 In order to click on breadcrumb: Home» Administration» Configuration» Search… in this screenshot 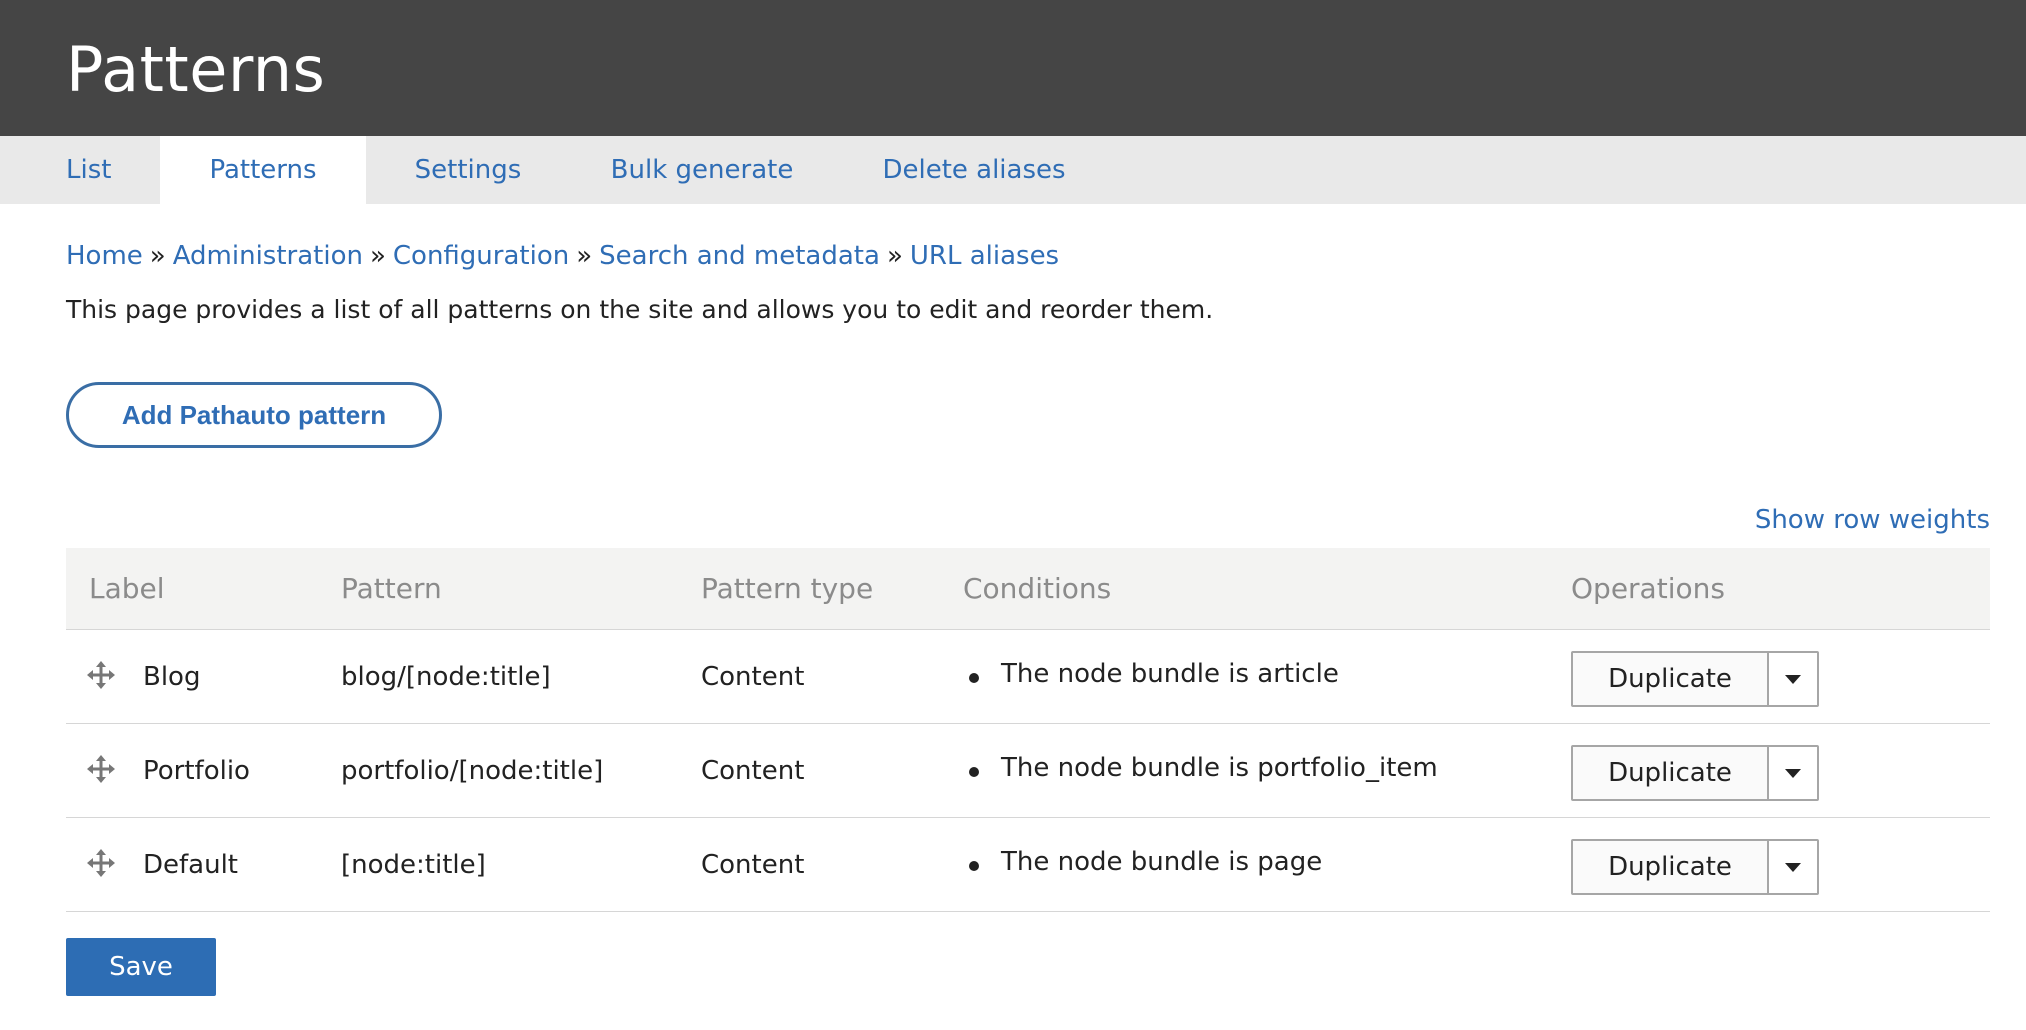, I will do `click(562, 256)`.